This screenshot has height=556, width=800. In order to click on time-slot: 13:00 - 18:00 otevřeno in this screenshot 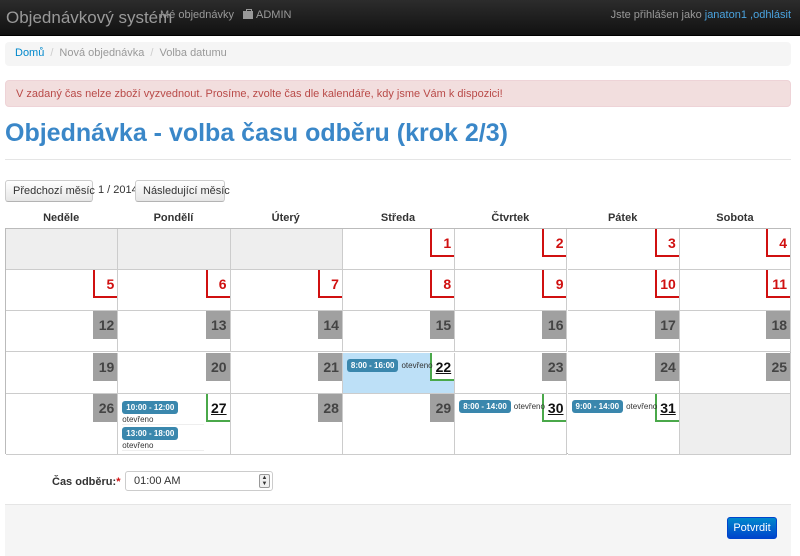, I will do `click(163, 438)`.